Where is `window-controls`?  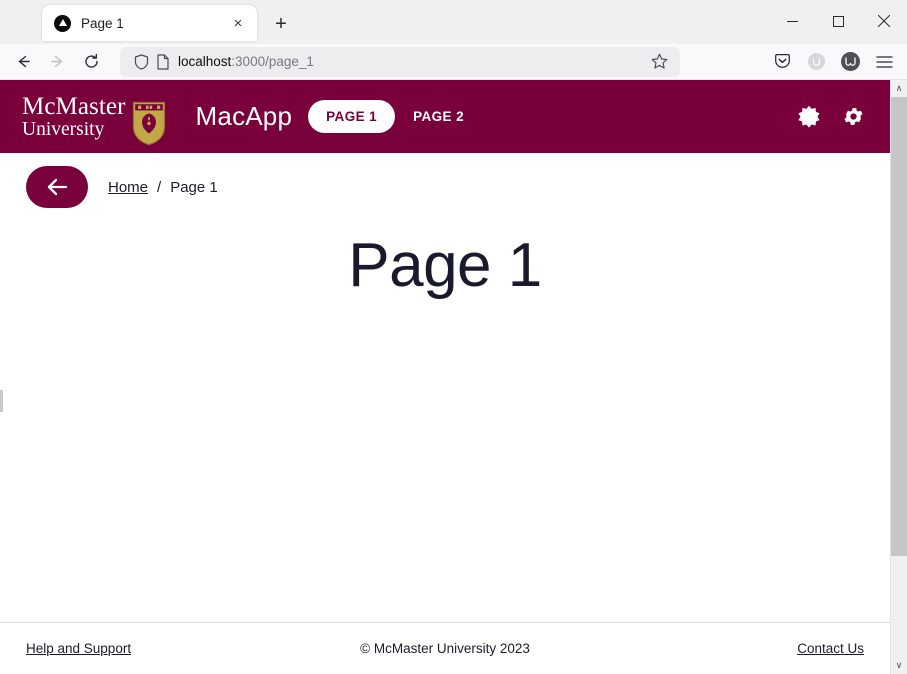 window-controls is located at coordinates (838, 21).